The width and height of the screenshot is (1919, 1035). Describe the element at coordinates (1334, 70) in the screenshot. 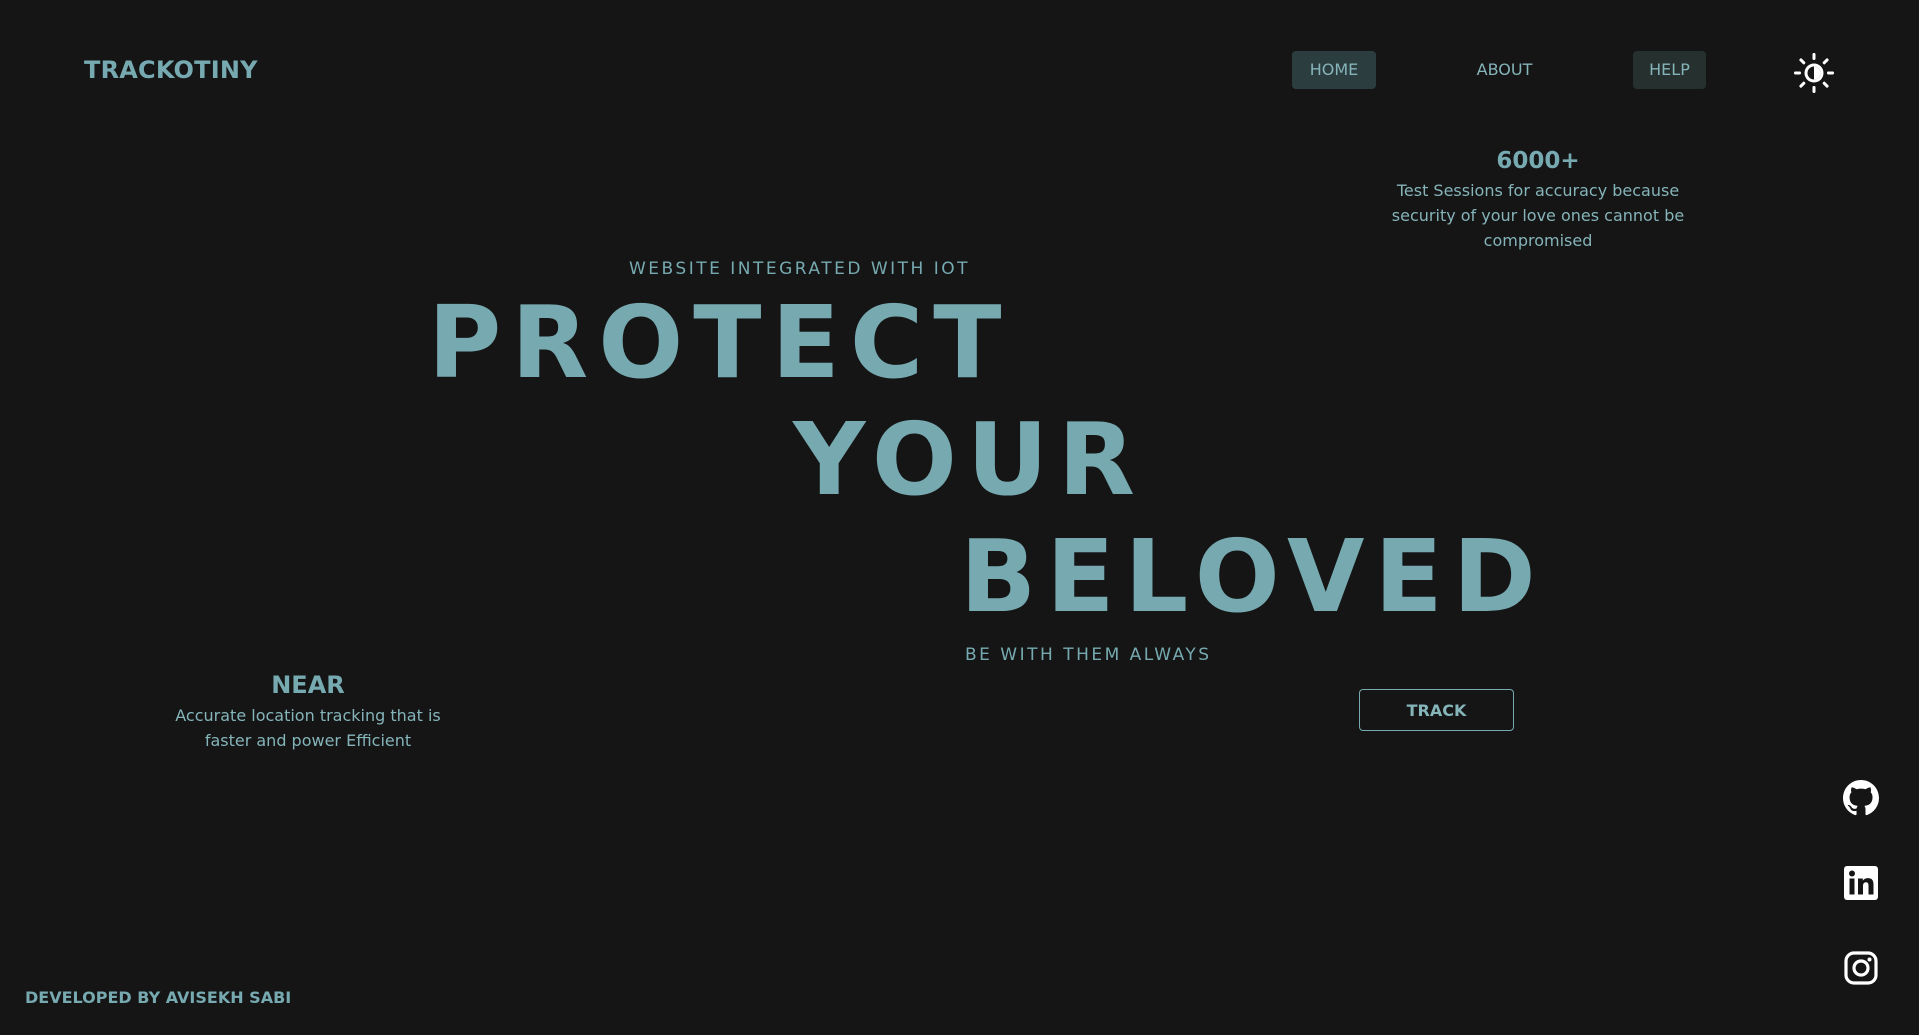

I see `nav-home: HOME` at that location.